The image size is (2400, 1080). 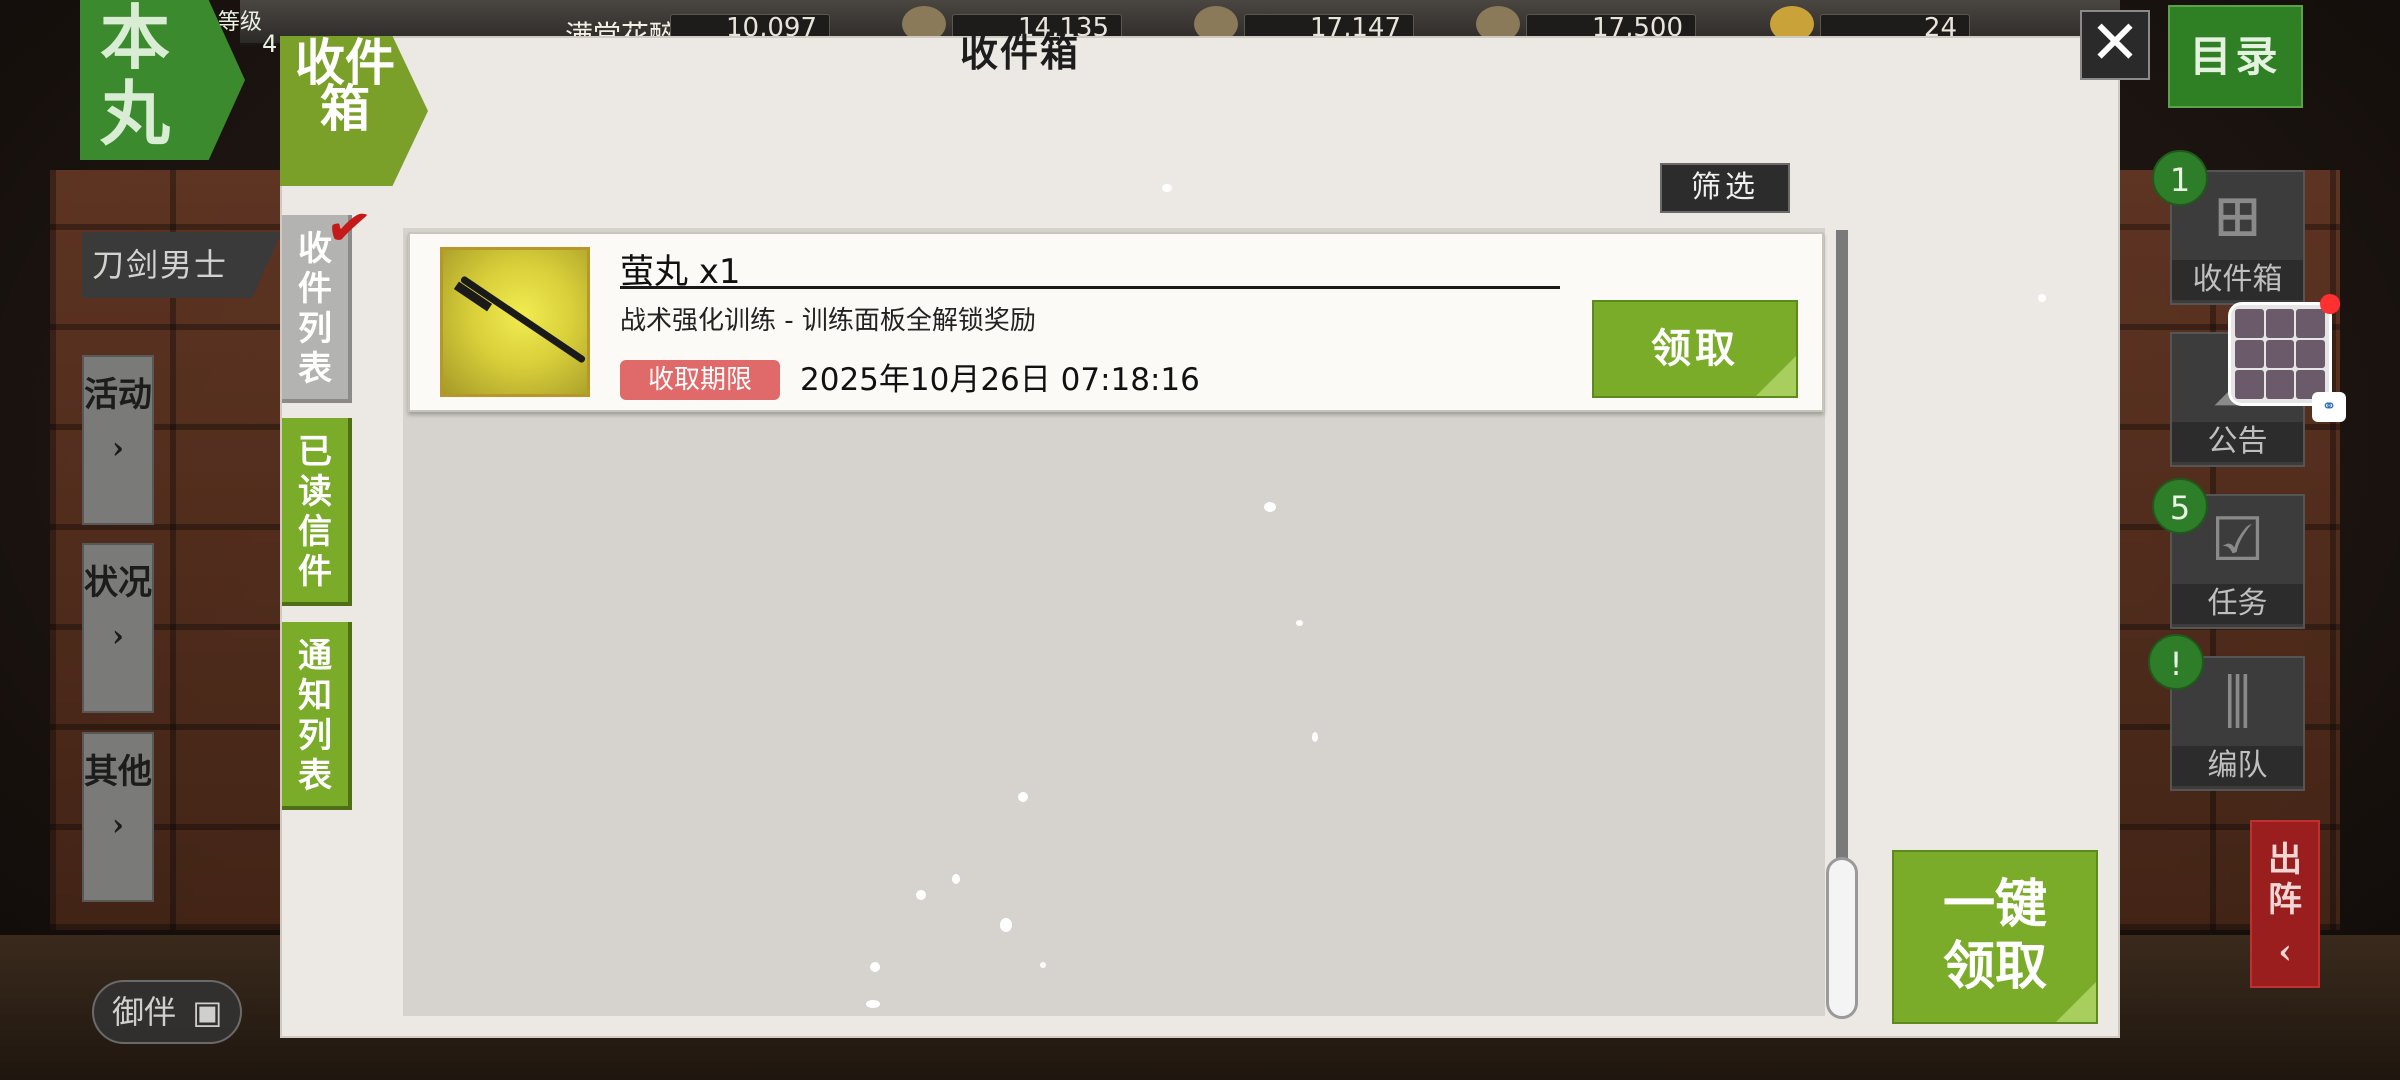 What do you see at coordinates (317, 716) in the screenshot?
I see `tab-notification-list: 通知列表` at bounding box center [317, 716].